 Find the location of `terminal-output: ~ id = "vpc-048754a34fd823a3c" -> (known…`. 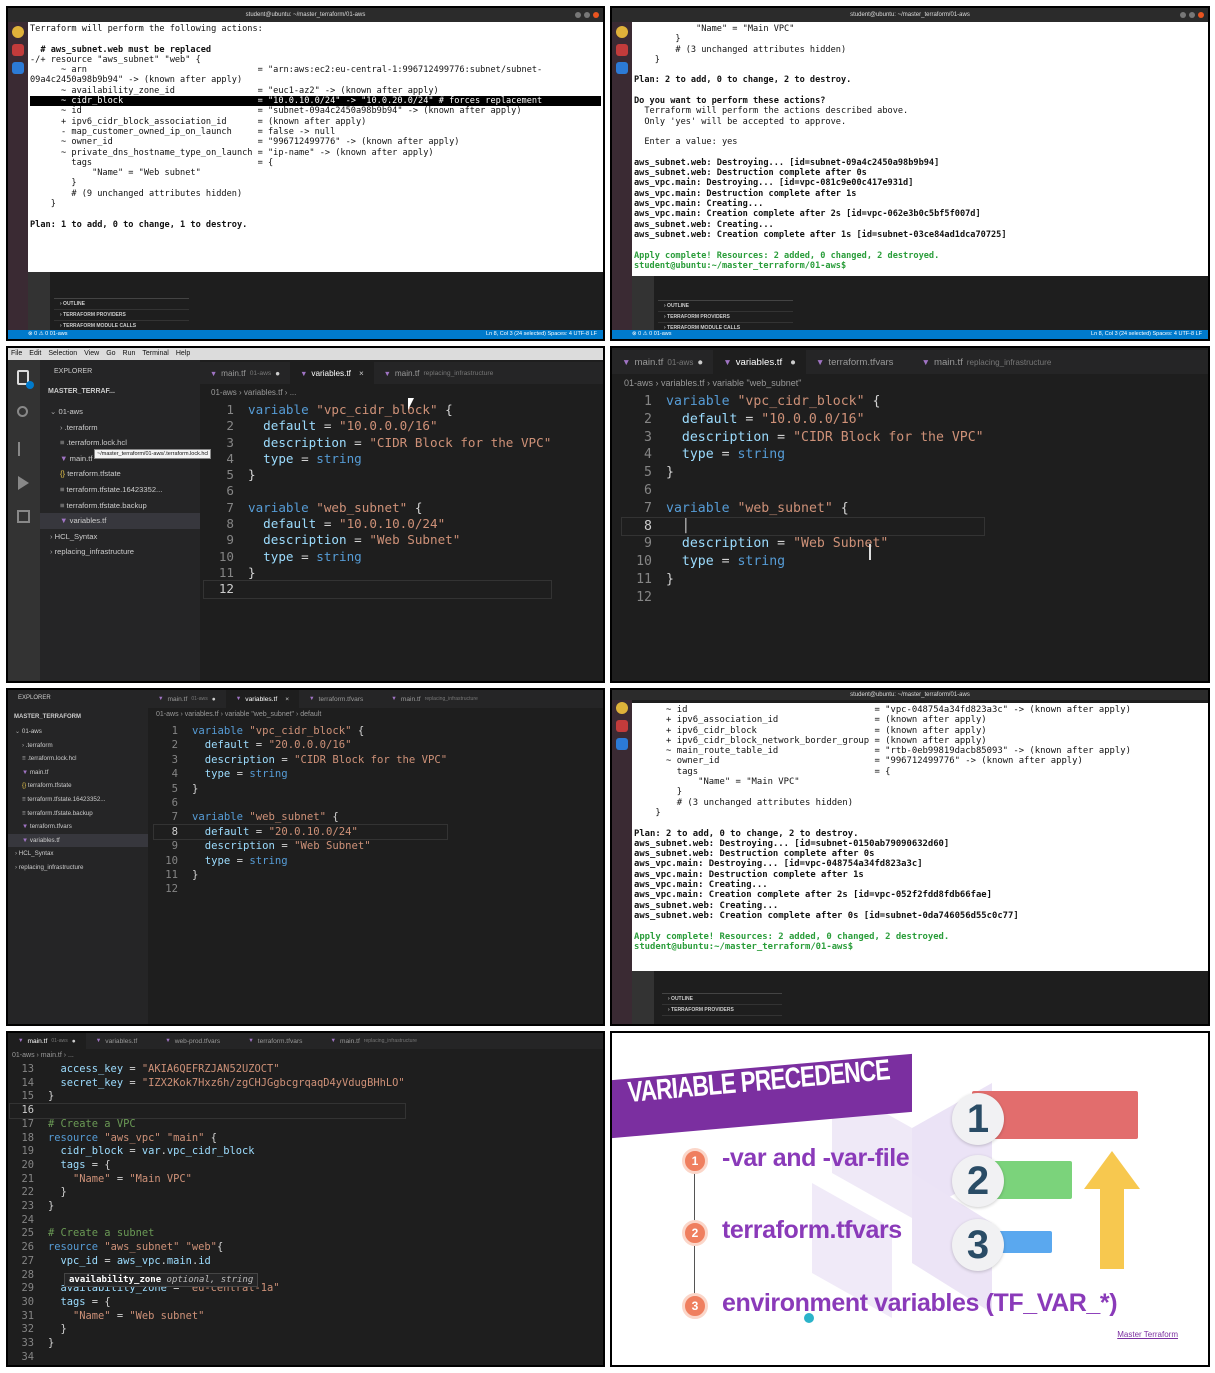

terminal-output: ~ id = "vpc-048754a34fd823a3c" -> (known… is located at coordinates (920, 837).